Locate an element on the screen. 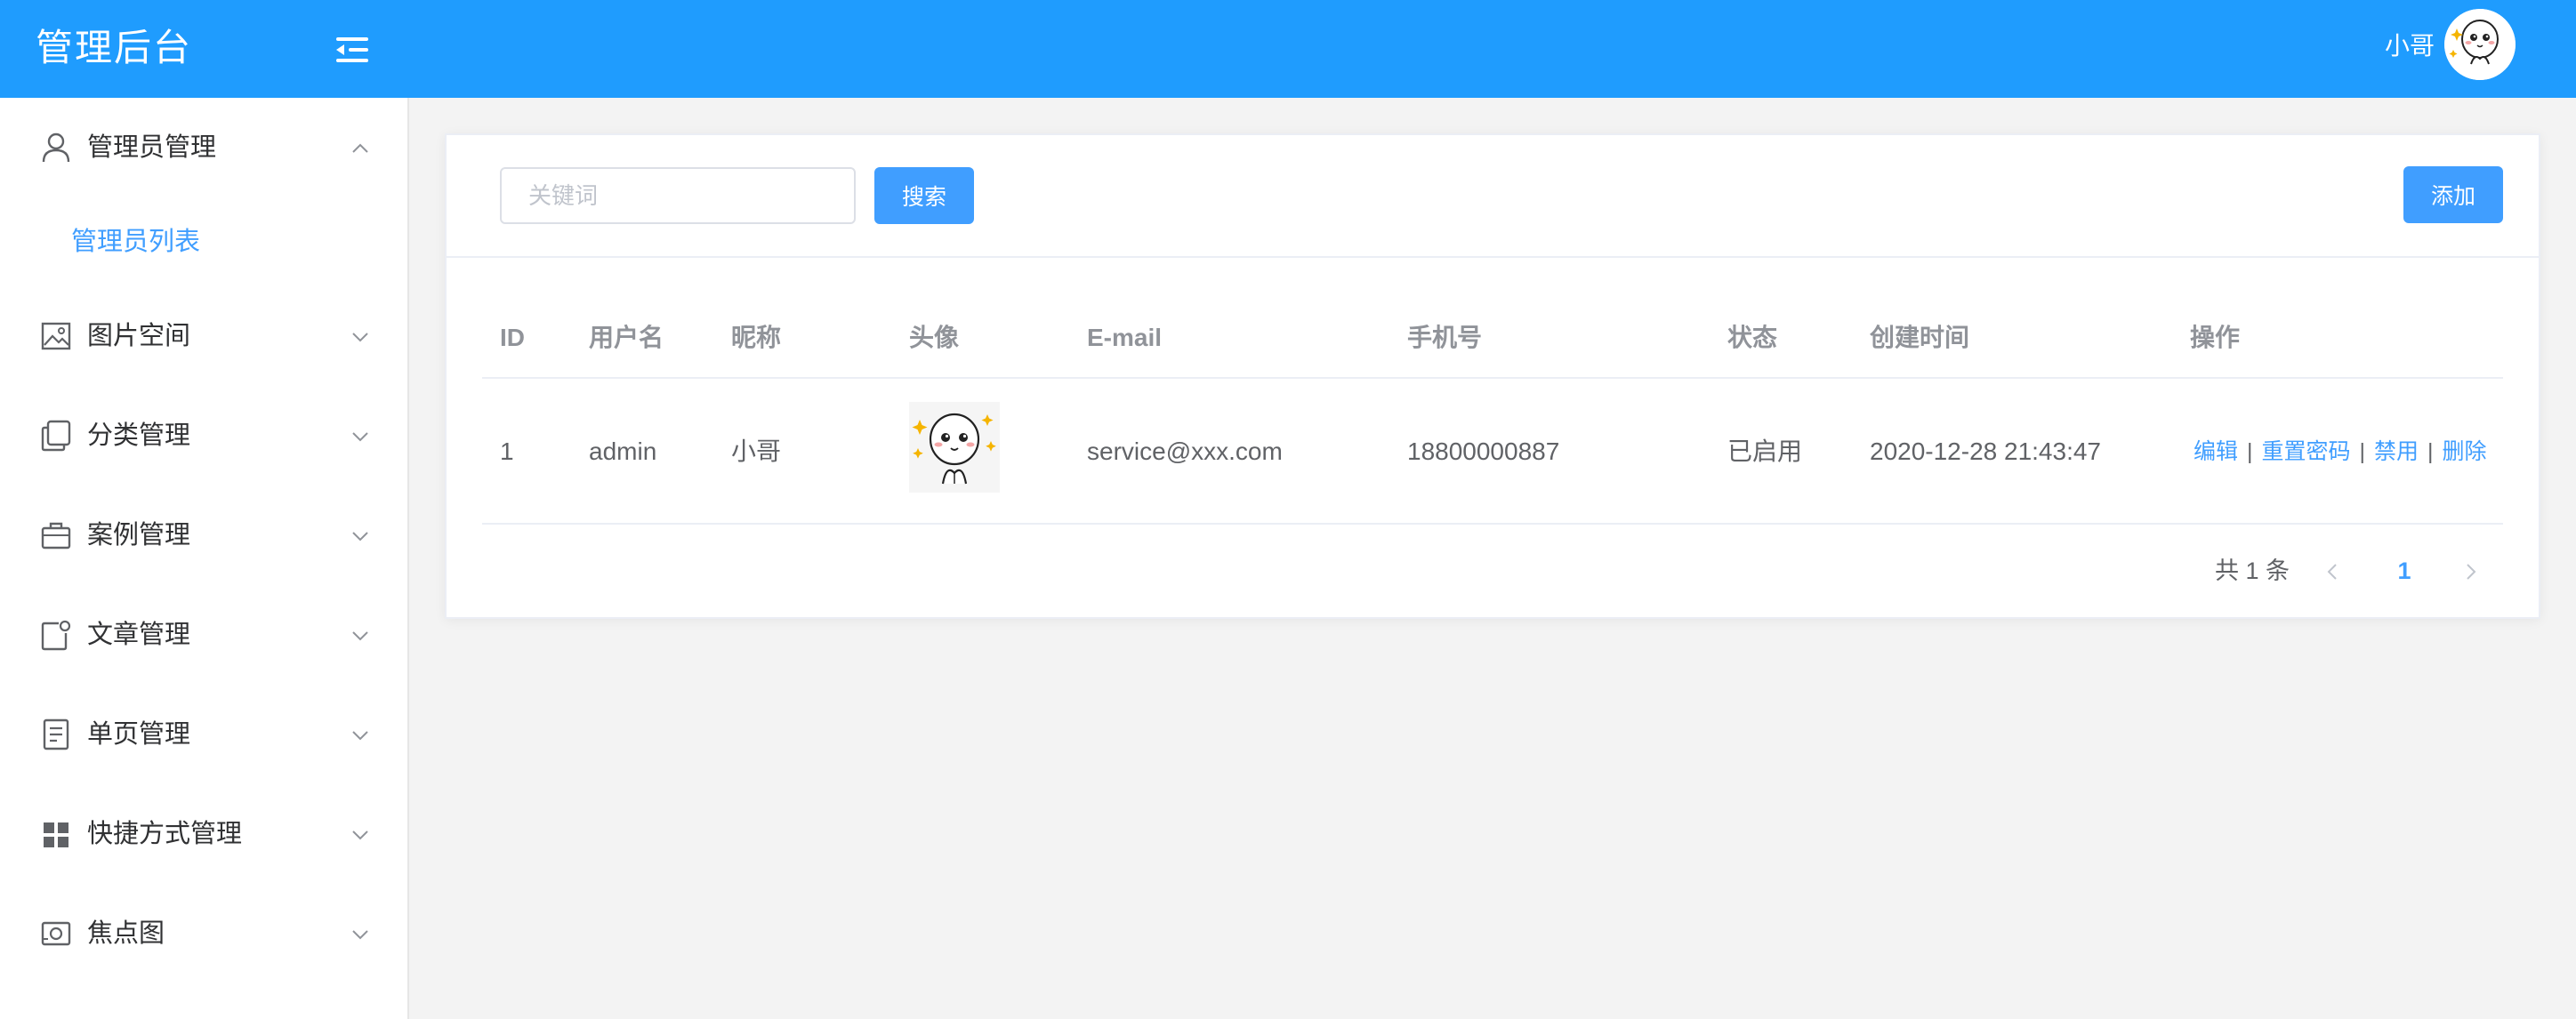 The height and width of the screenshot is (1019, 2576). column-header-actions: 操作 is located at coordinates (2215, 337).